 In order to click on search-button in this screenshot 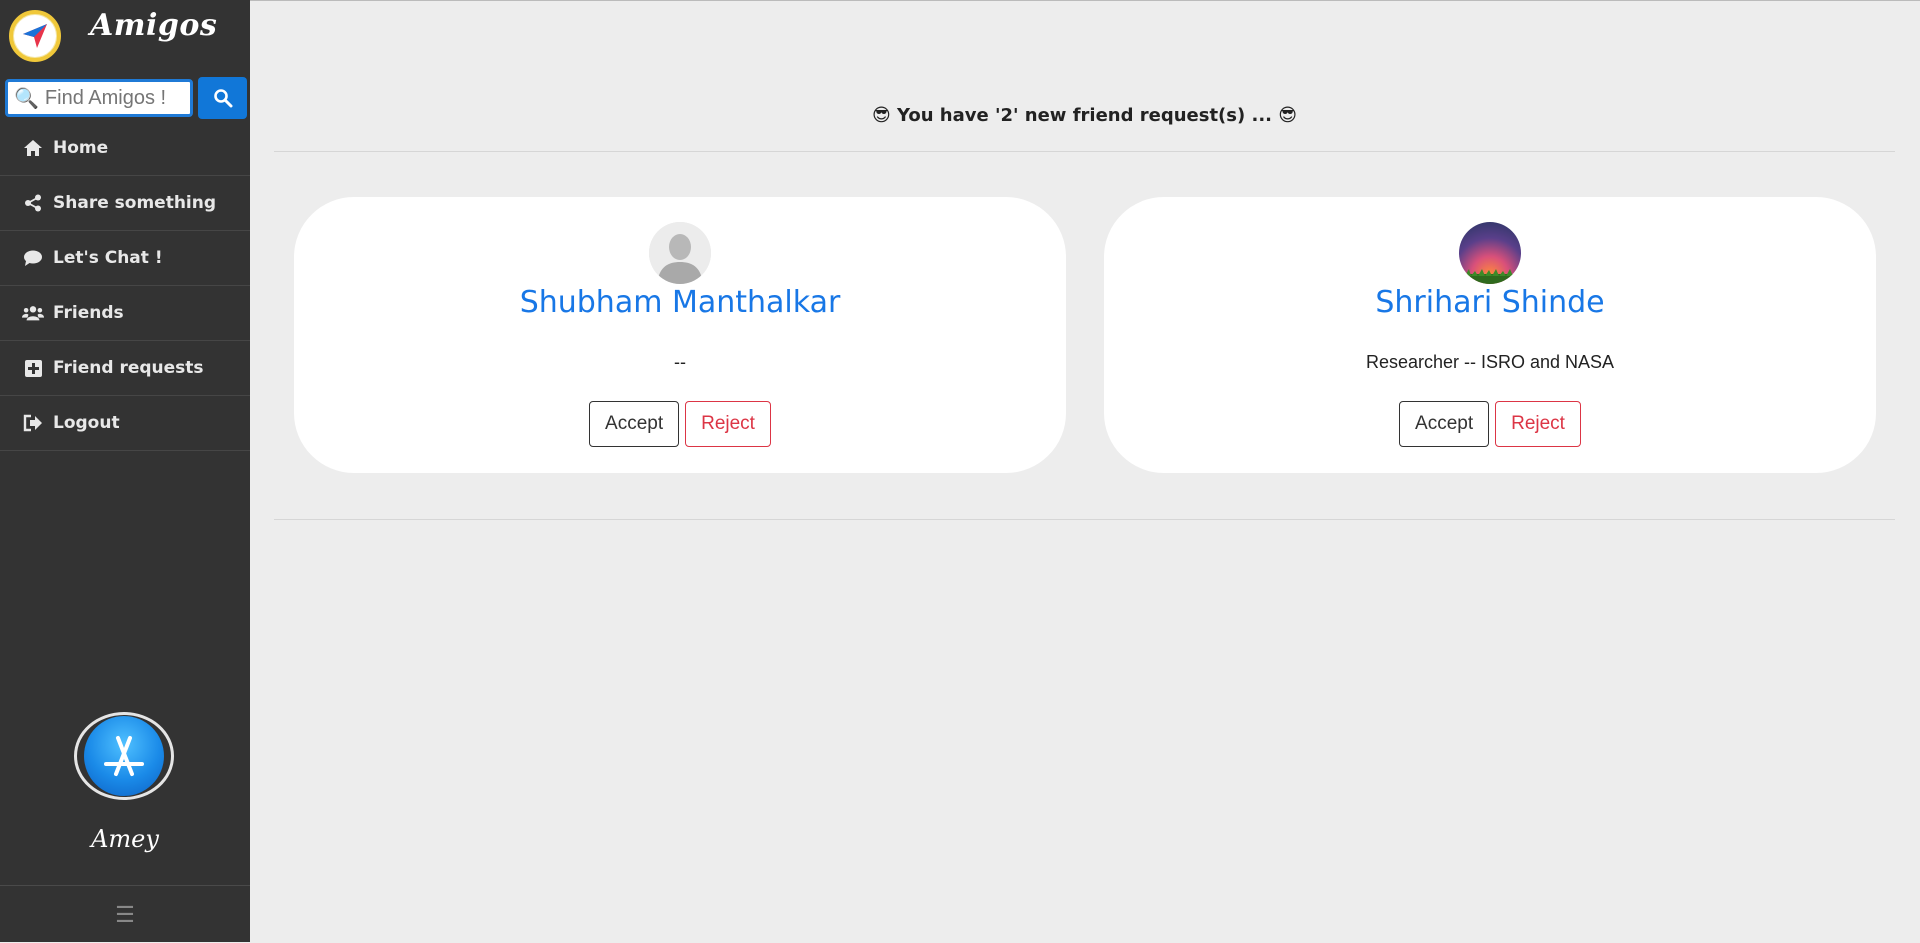, I will do `click(222, 98)`.